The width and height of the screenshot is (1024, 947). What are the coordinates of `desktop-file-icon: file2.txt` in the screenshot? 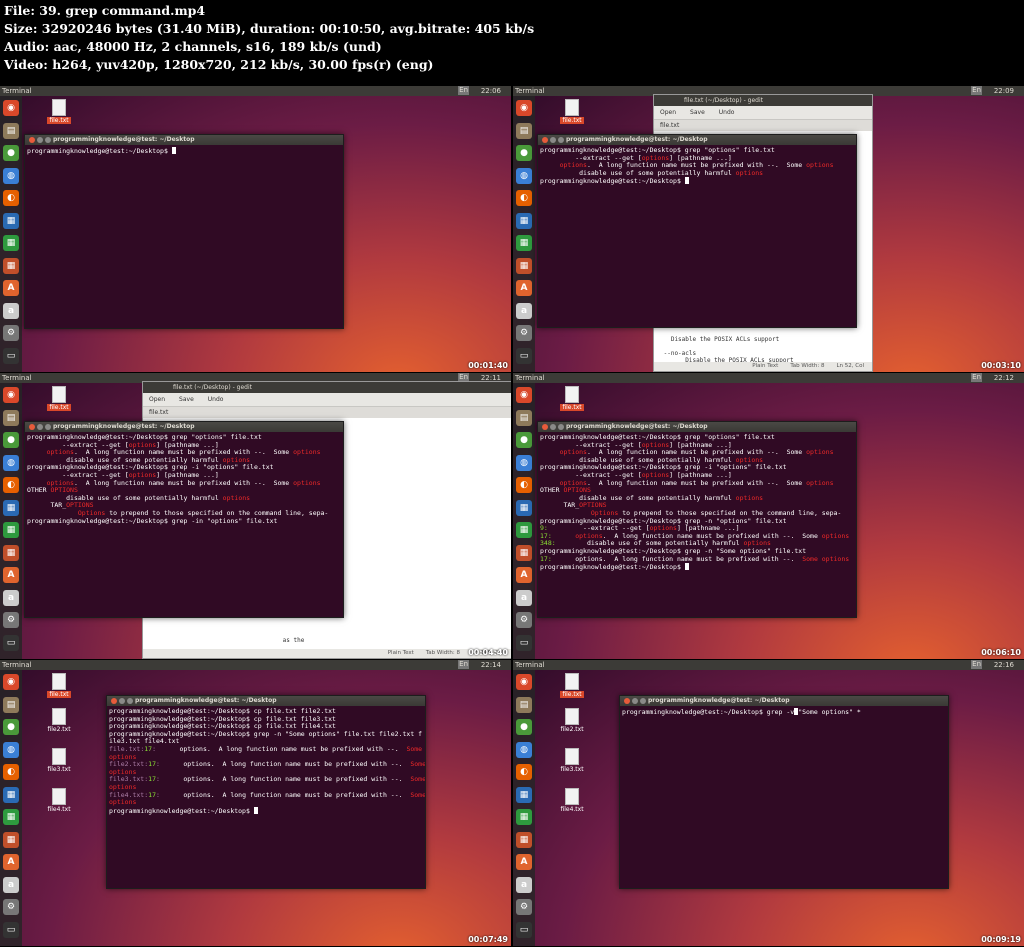 It's located at (59, 720).